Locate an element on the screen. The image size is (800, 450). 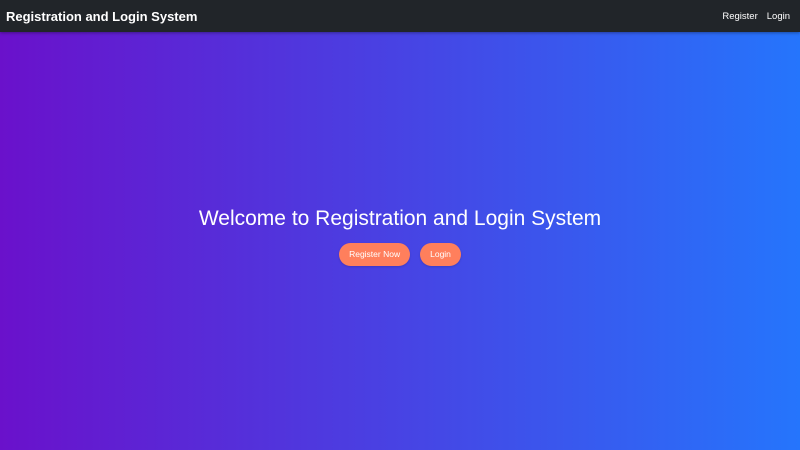
hero-title: Welcome to Registration and Login System is located at coordinates (400, 218).